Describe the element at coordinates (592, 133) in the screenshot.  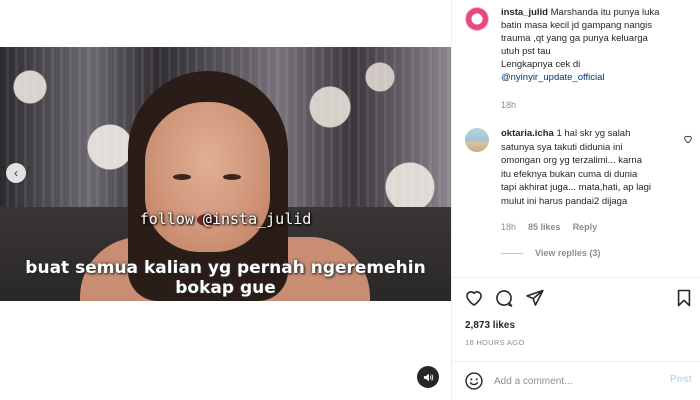
I see `comment-text-line1: 1 hal skr yg salah` at that location.